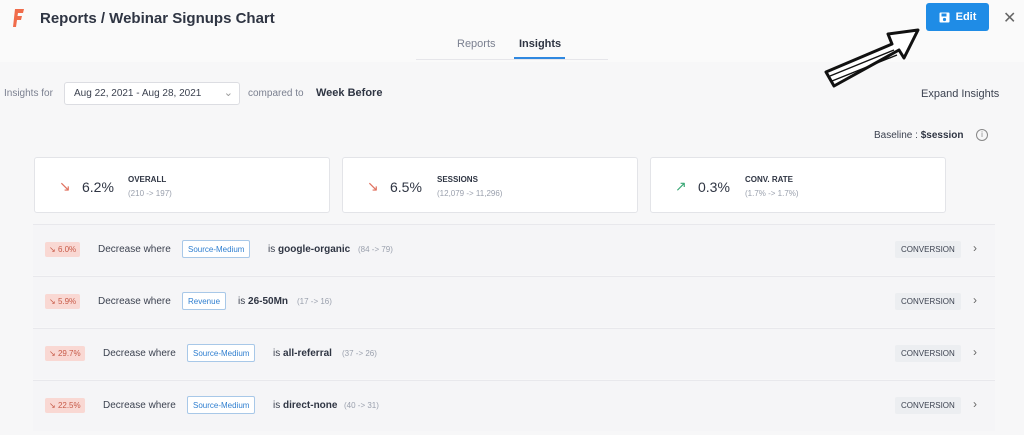 Image resolution: width=1024 pixels, height=435 pixels. What do you see at coordinates (457, 179) in the screenshot?
I see `metric-name: SESSIONS` at bounding box center [457, 179].